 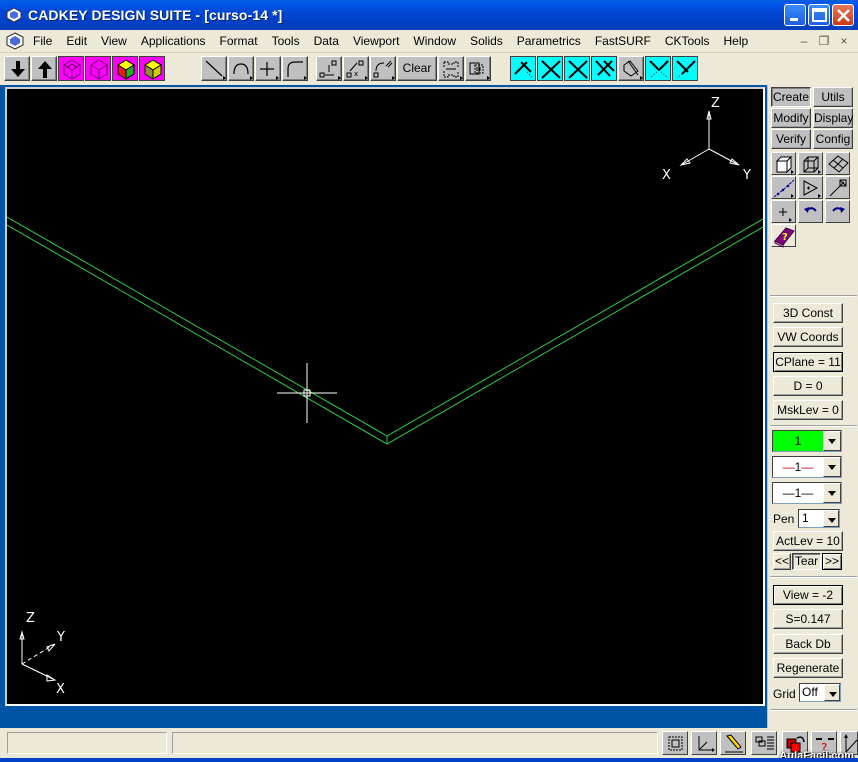 I want to click on menu-view: View, so click(x=114, y=41).